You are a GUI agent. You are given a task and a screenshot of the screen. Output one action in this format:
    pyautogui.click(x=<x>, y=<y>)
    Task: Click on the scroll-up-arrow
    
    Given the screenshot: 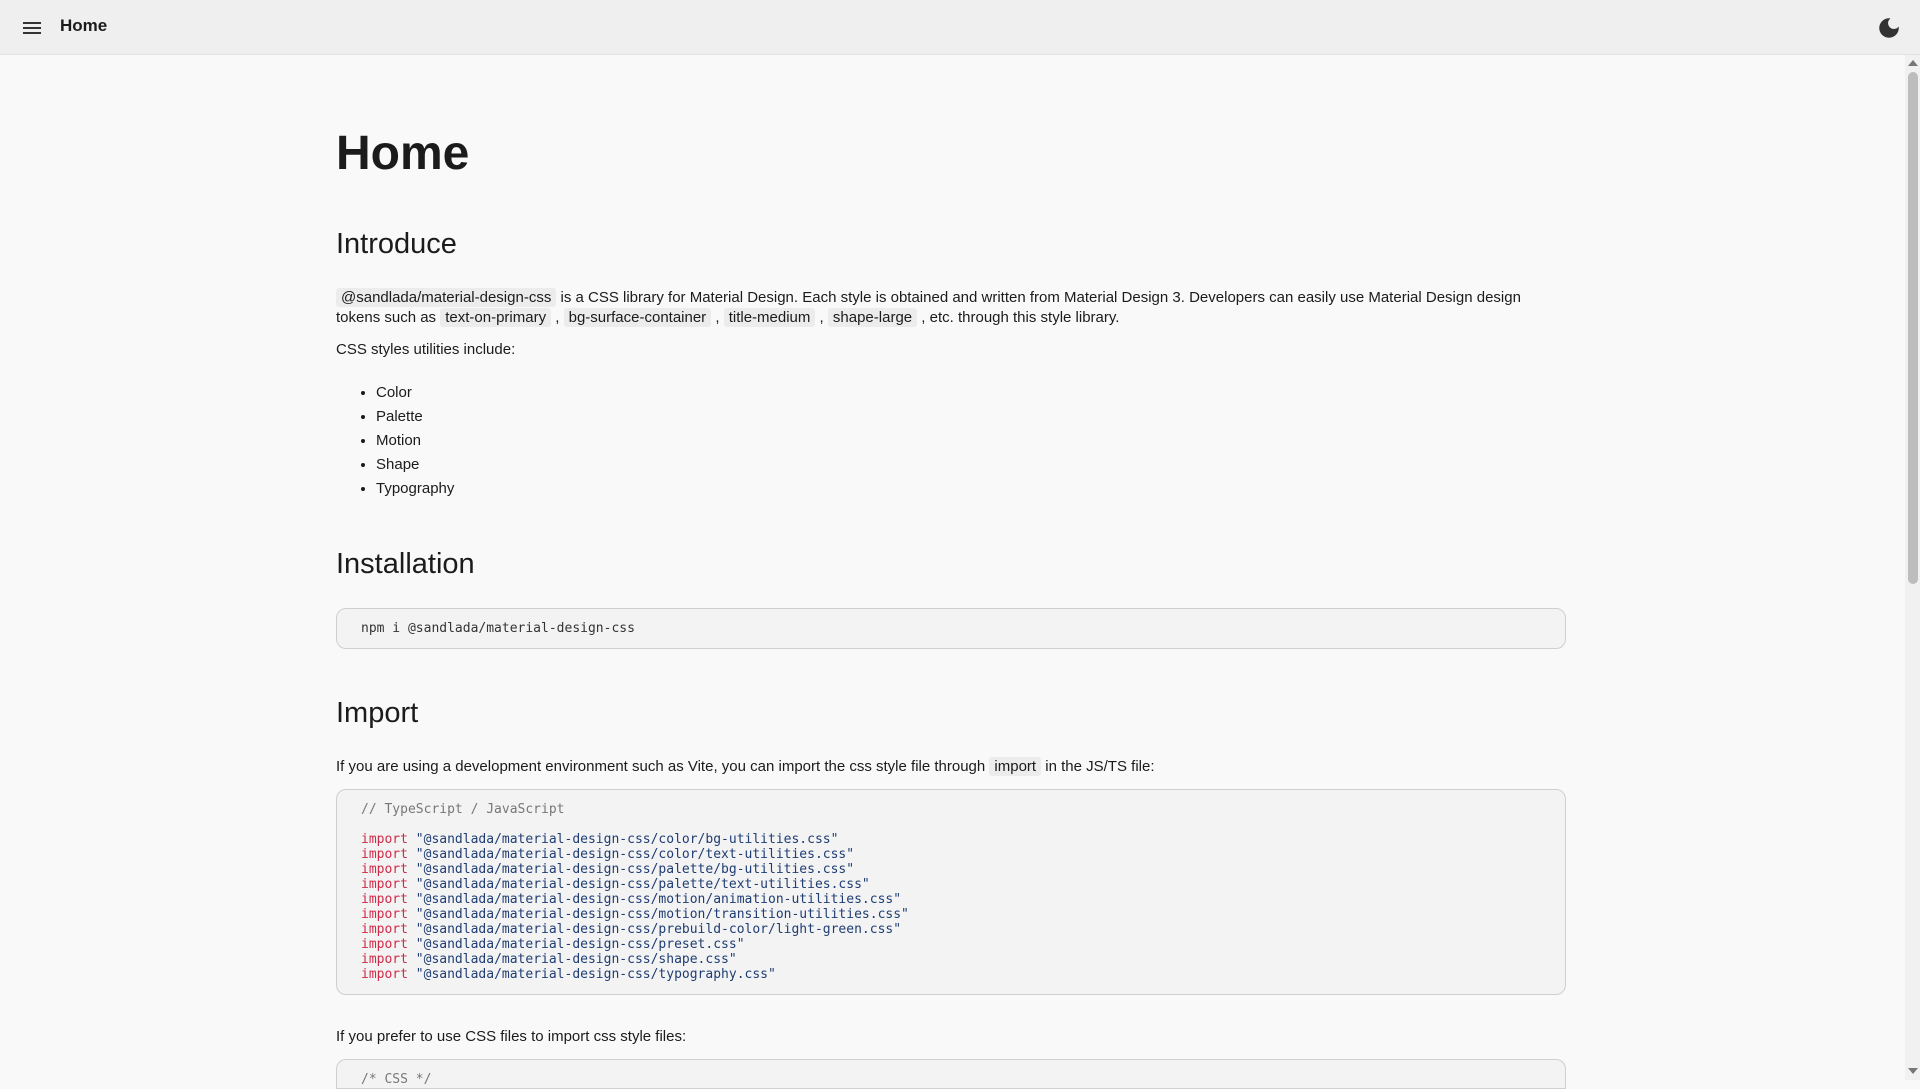 What is the action you would take?
    pyautogui.click(x=1913, y=63)
    